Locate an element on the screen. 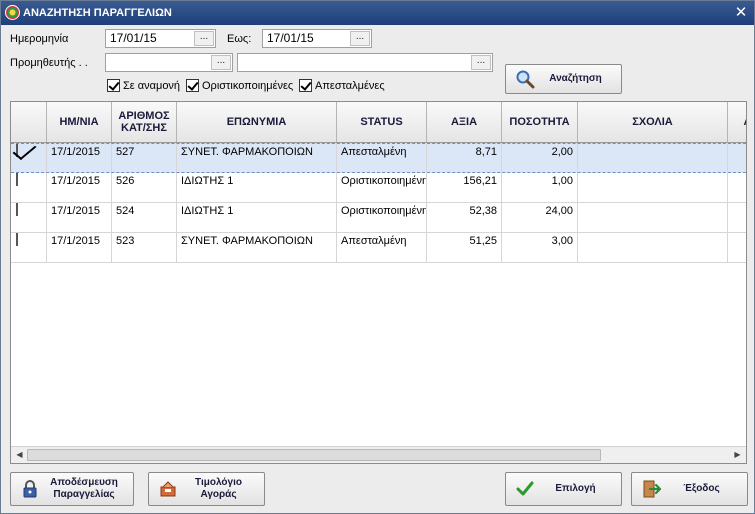 This screenshot has height=514, width=755. select-button-label: Επιλογή is located at coordinates (575, 488).